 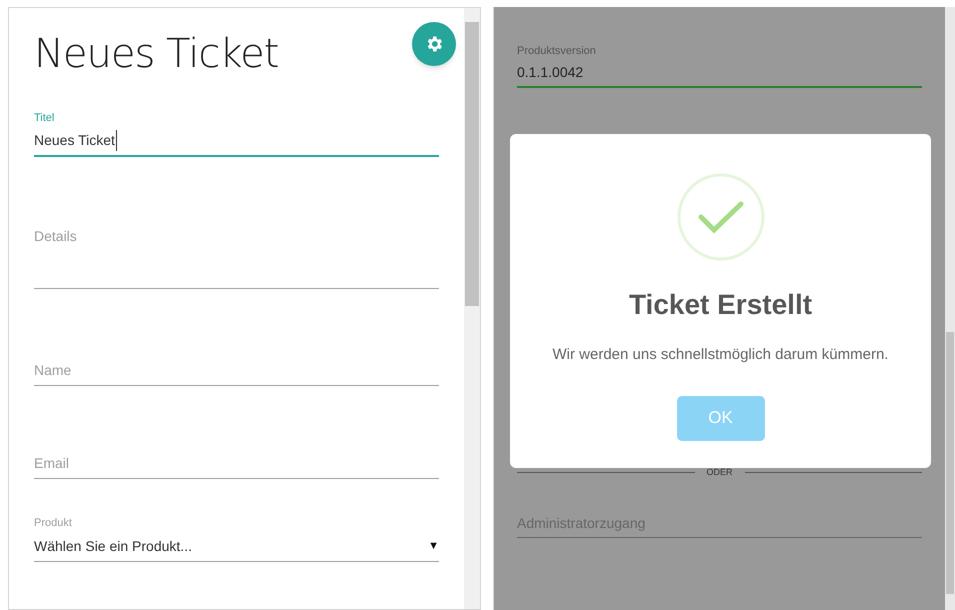 What do you see at coordinates (433, 546) in the screenshot?
I see `caret-icon: ▼` at bounding box center [433, 546].